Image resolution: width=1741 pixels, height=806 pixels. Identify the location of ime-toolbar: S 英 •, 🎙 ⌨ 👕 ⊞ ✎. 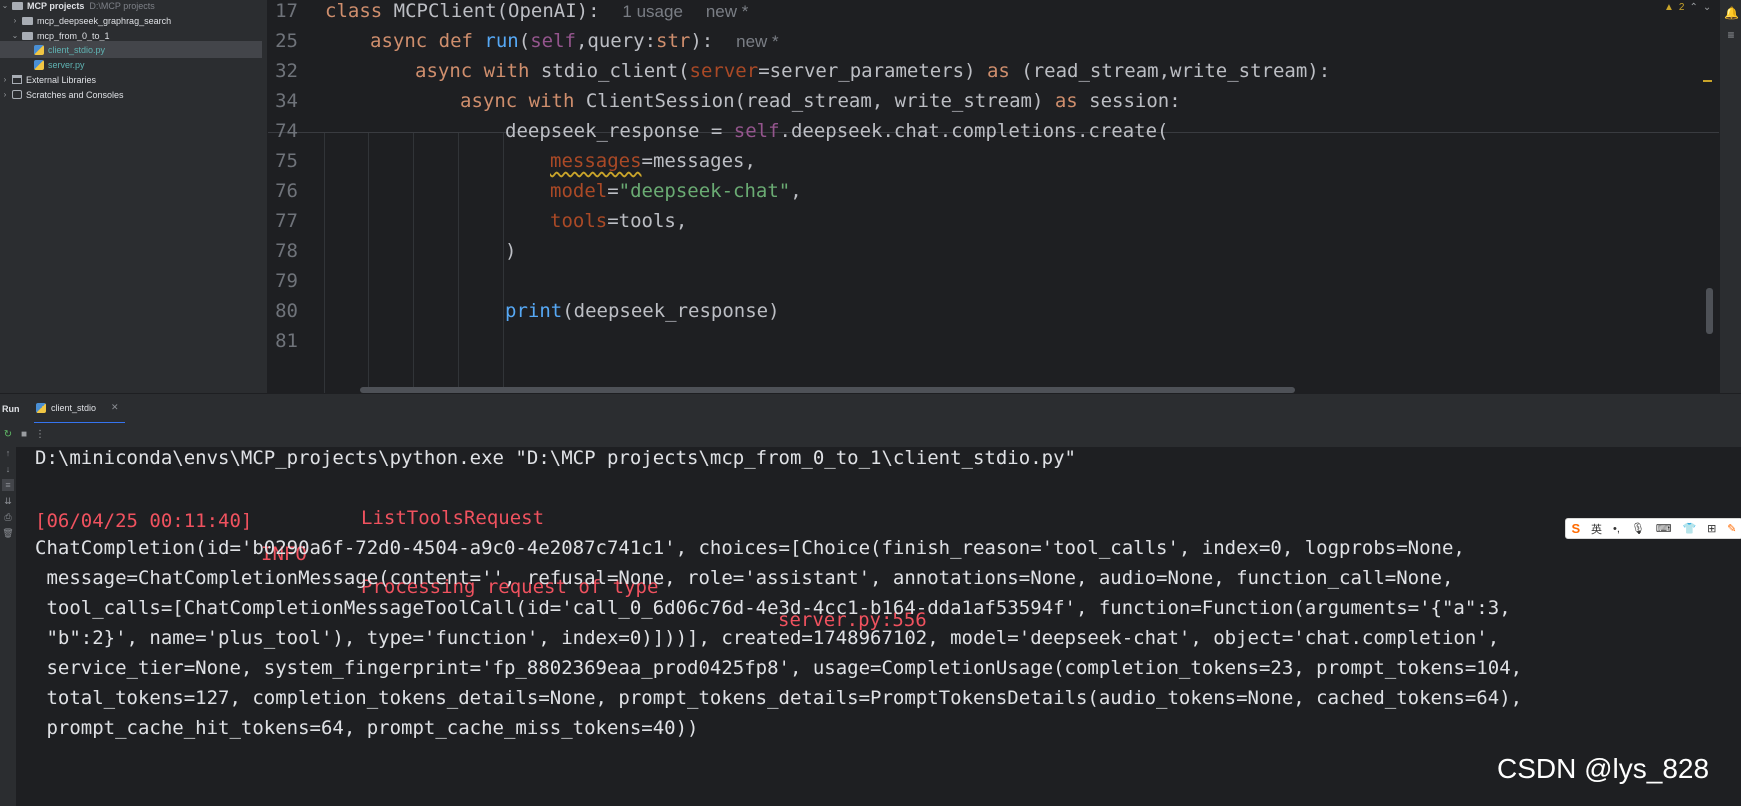
(1653, 528).